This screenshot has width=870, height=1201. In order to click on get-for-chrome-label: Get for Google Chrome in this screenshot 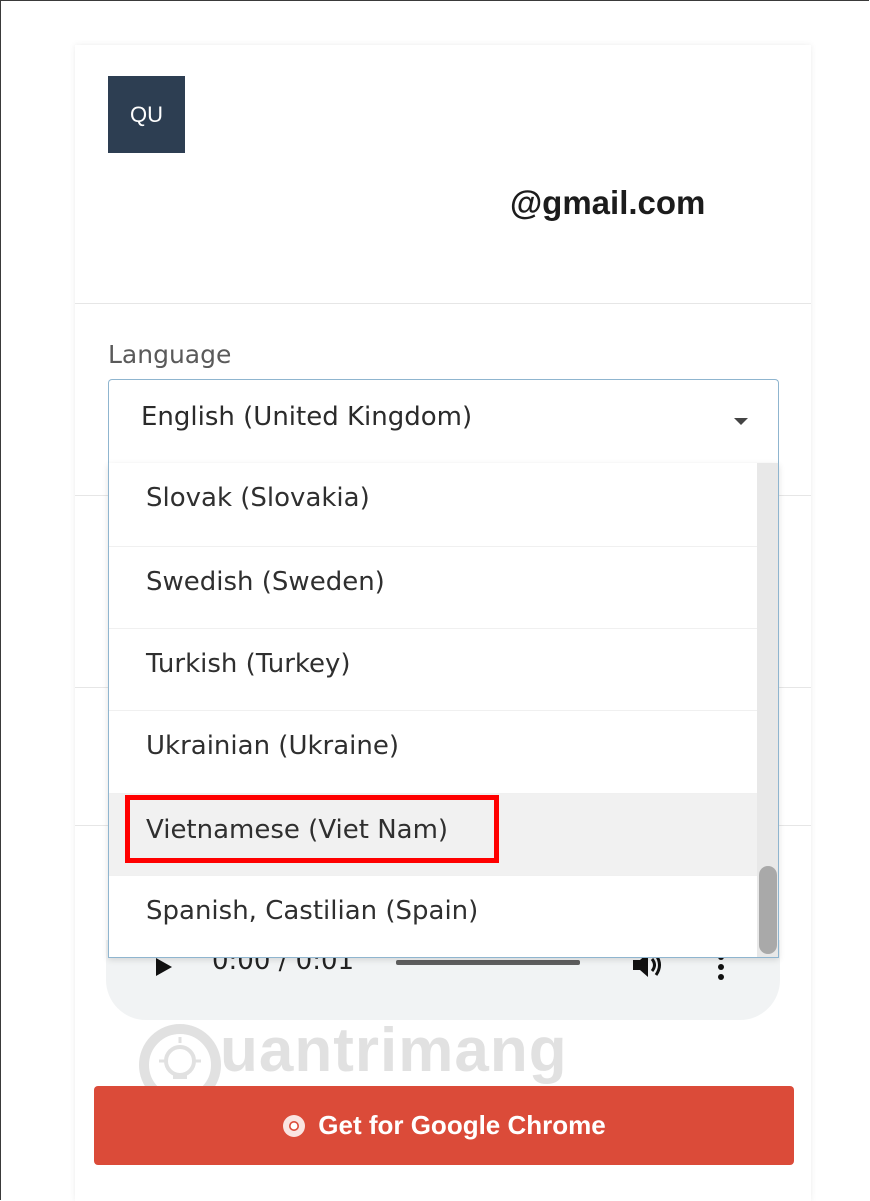, I will do `click(462, 1125)`.